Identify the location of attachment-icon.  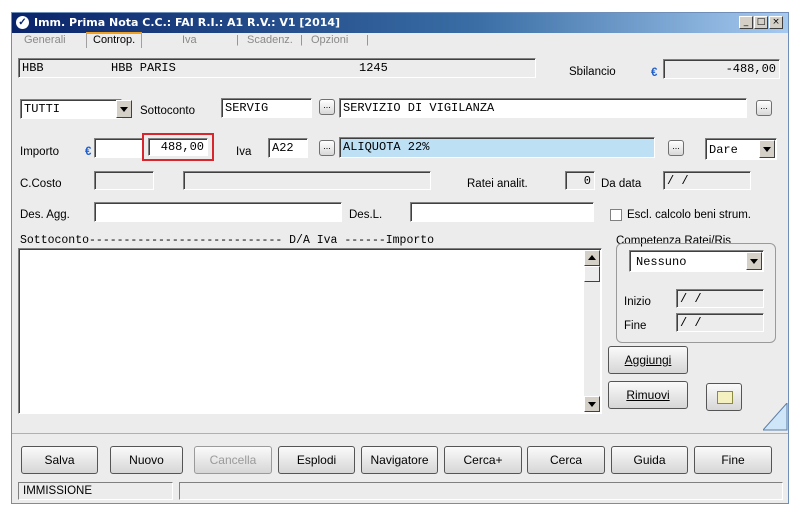
(724, 397).